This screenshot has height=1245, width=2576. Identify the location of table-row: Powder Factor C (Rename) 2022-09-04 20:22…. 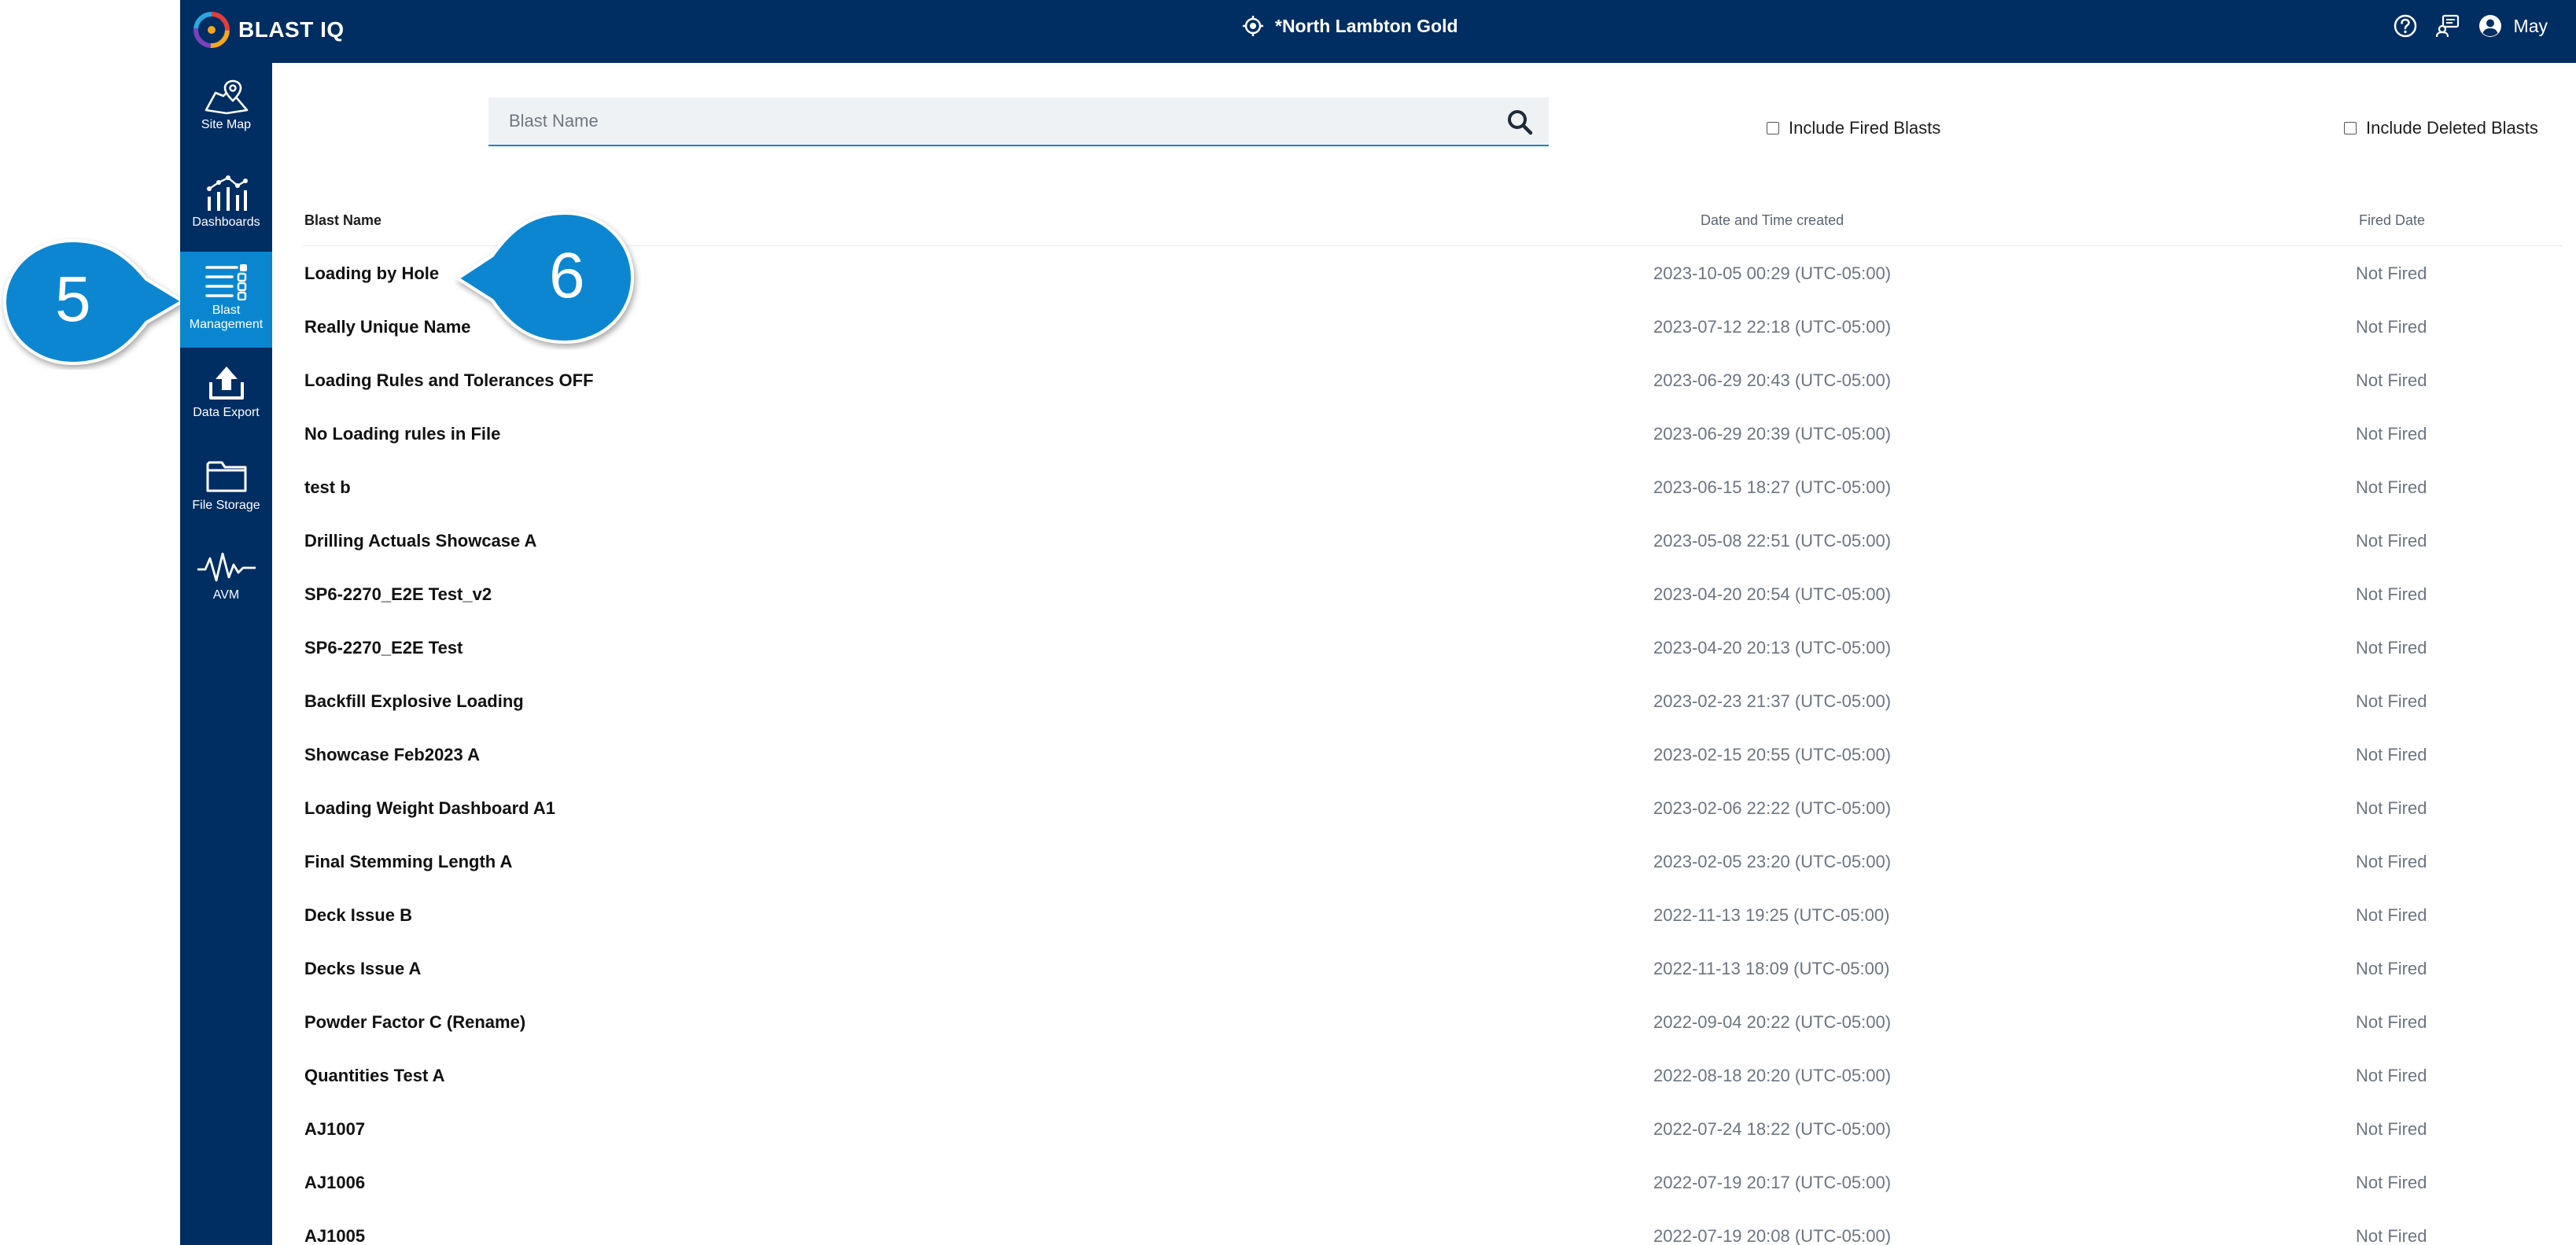
(1432, 1023).